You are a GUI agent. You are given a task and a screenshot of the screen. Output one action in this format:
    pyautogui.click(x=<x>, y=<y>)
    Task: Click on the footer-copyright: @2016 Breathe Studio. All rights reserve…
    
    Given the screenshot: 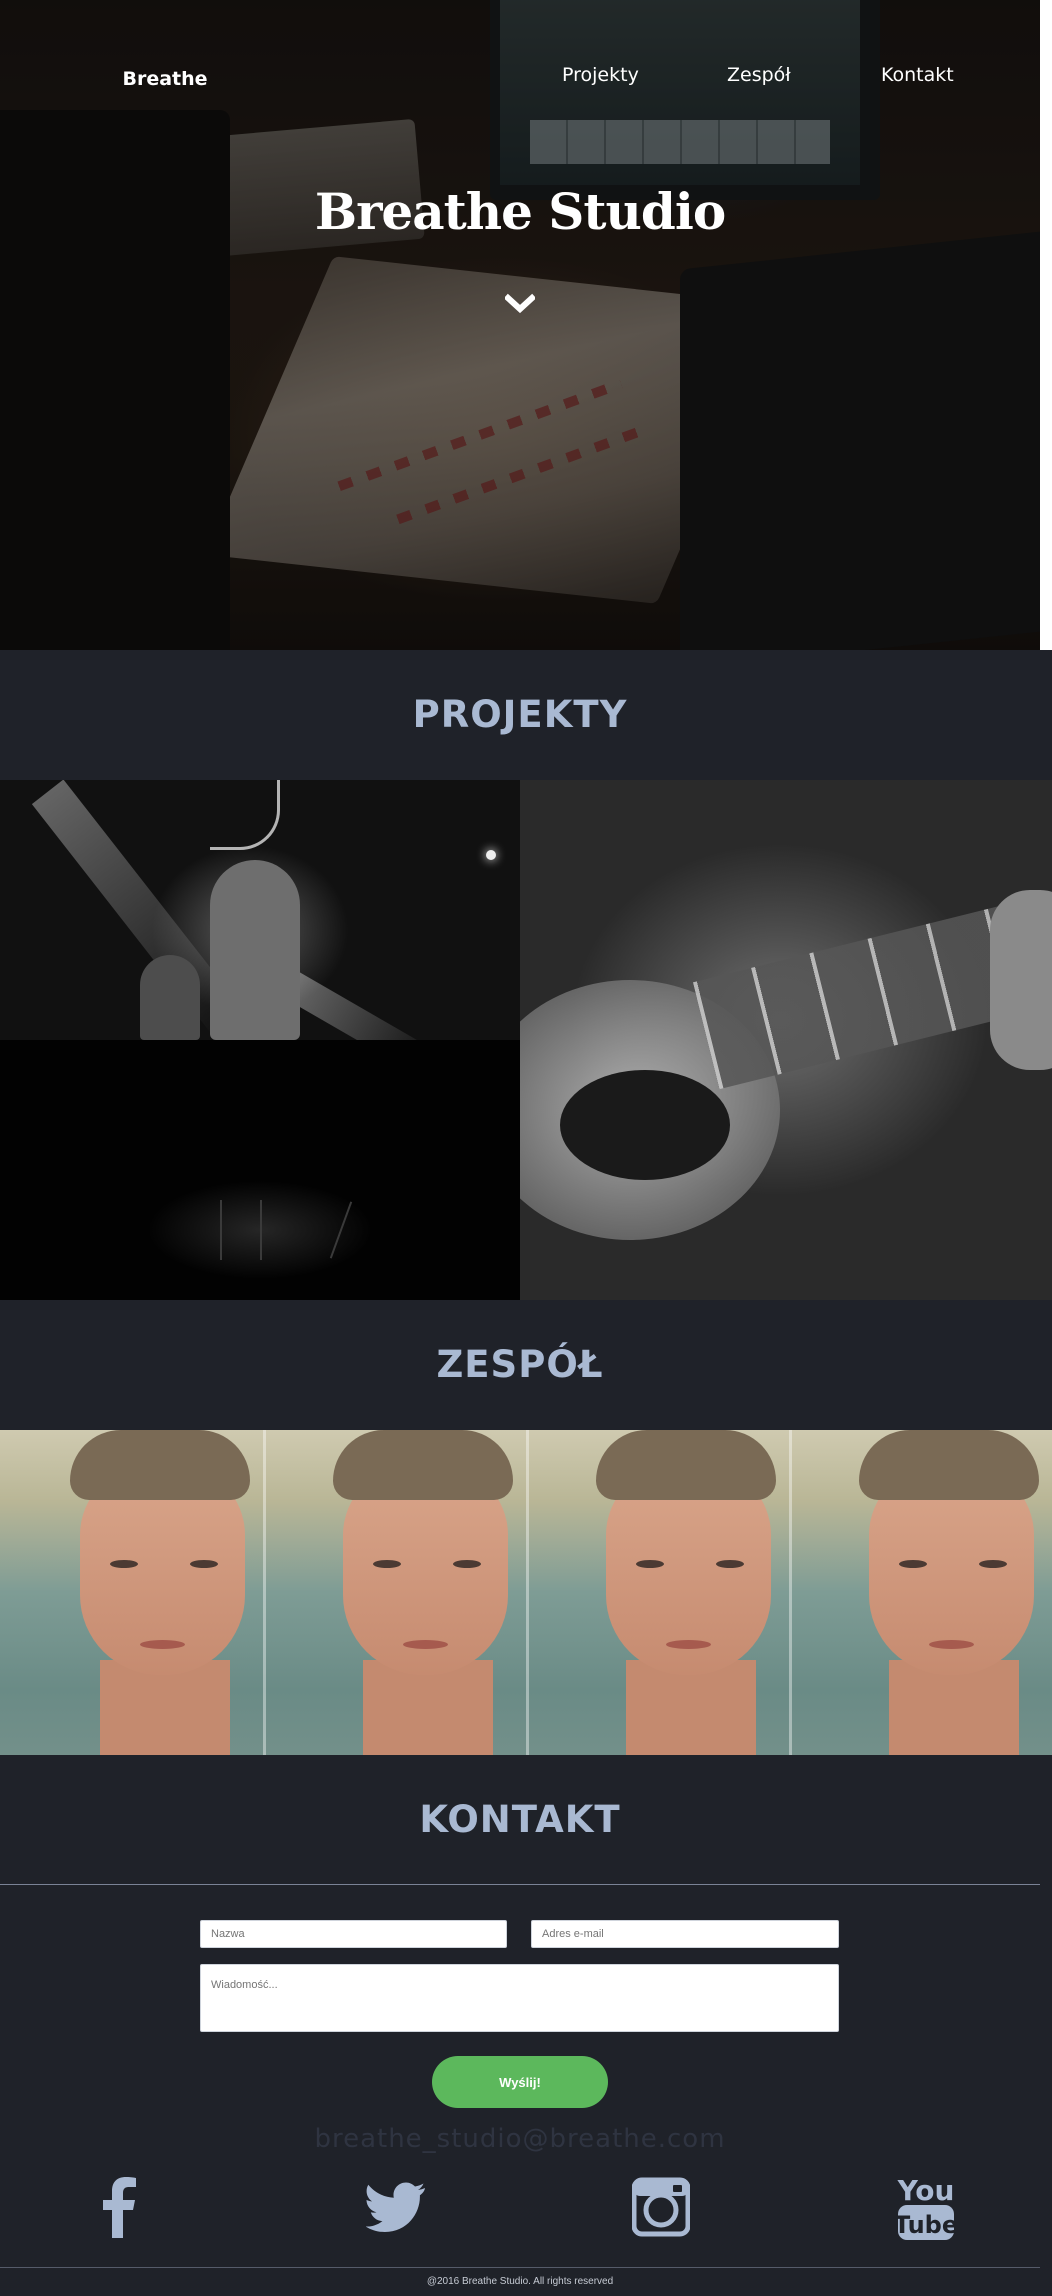 What is the action you would take?
    pyautogui.click(x=520, y=2281)
    